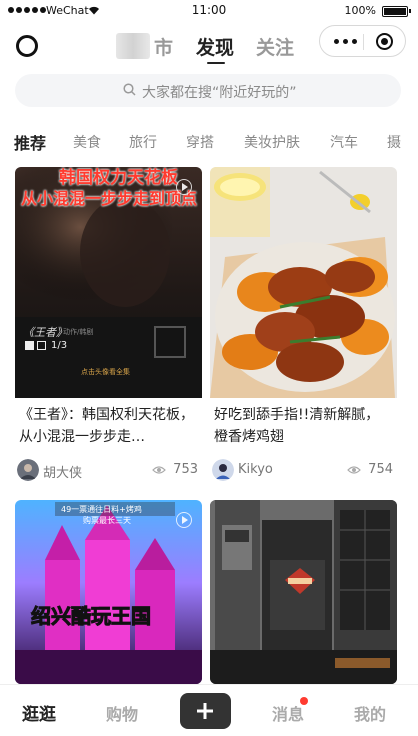 The image size is (418, 736). I want to click on card-meta: 胡大侠 753, so click(107, 471).